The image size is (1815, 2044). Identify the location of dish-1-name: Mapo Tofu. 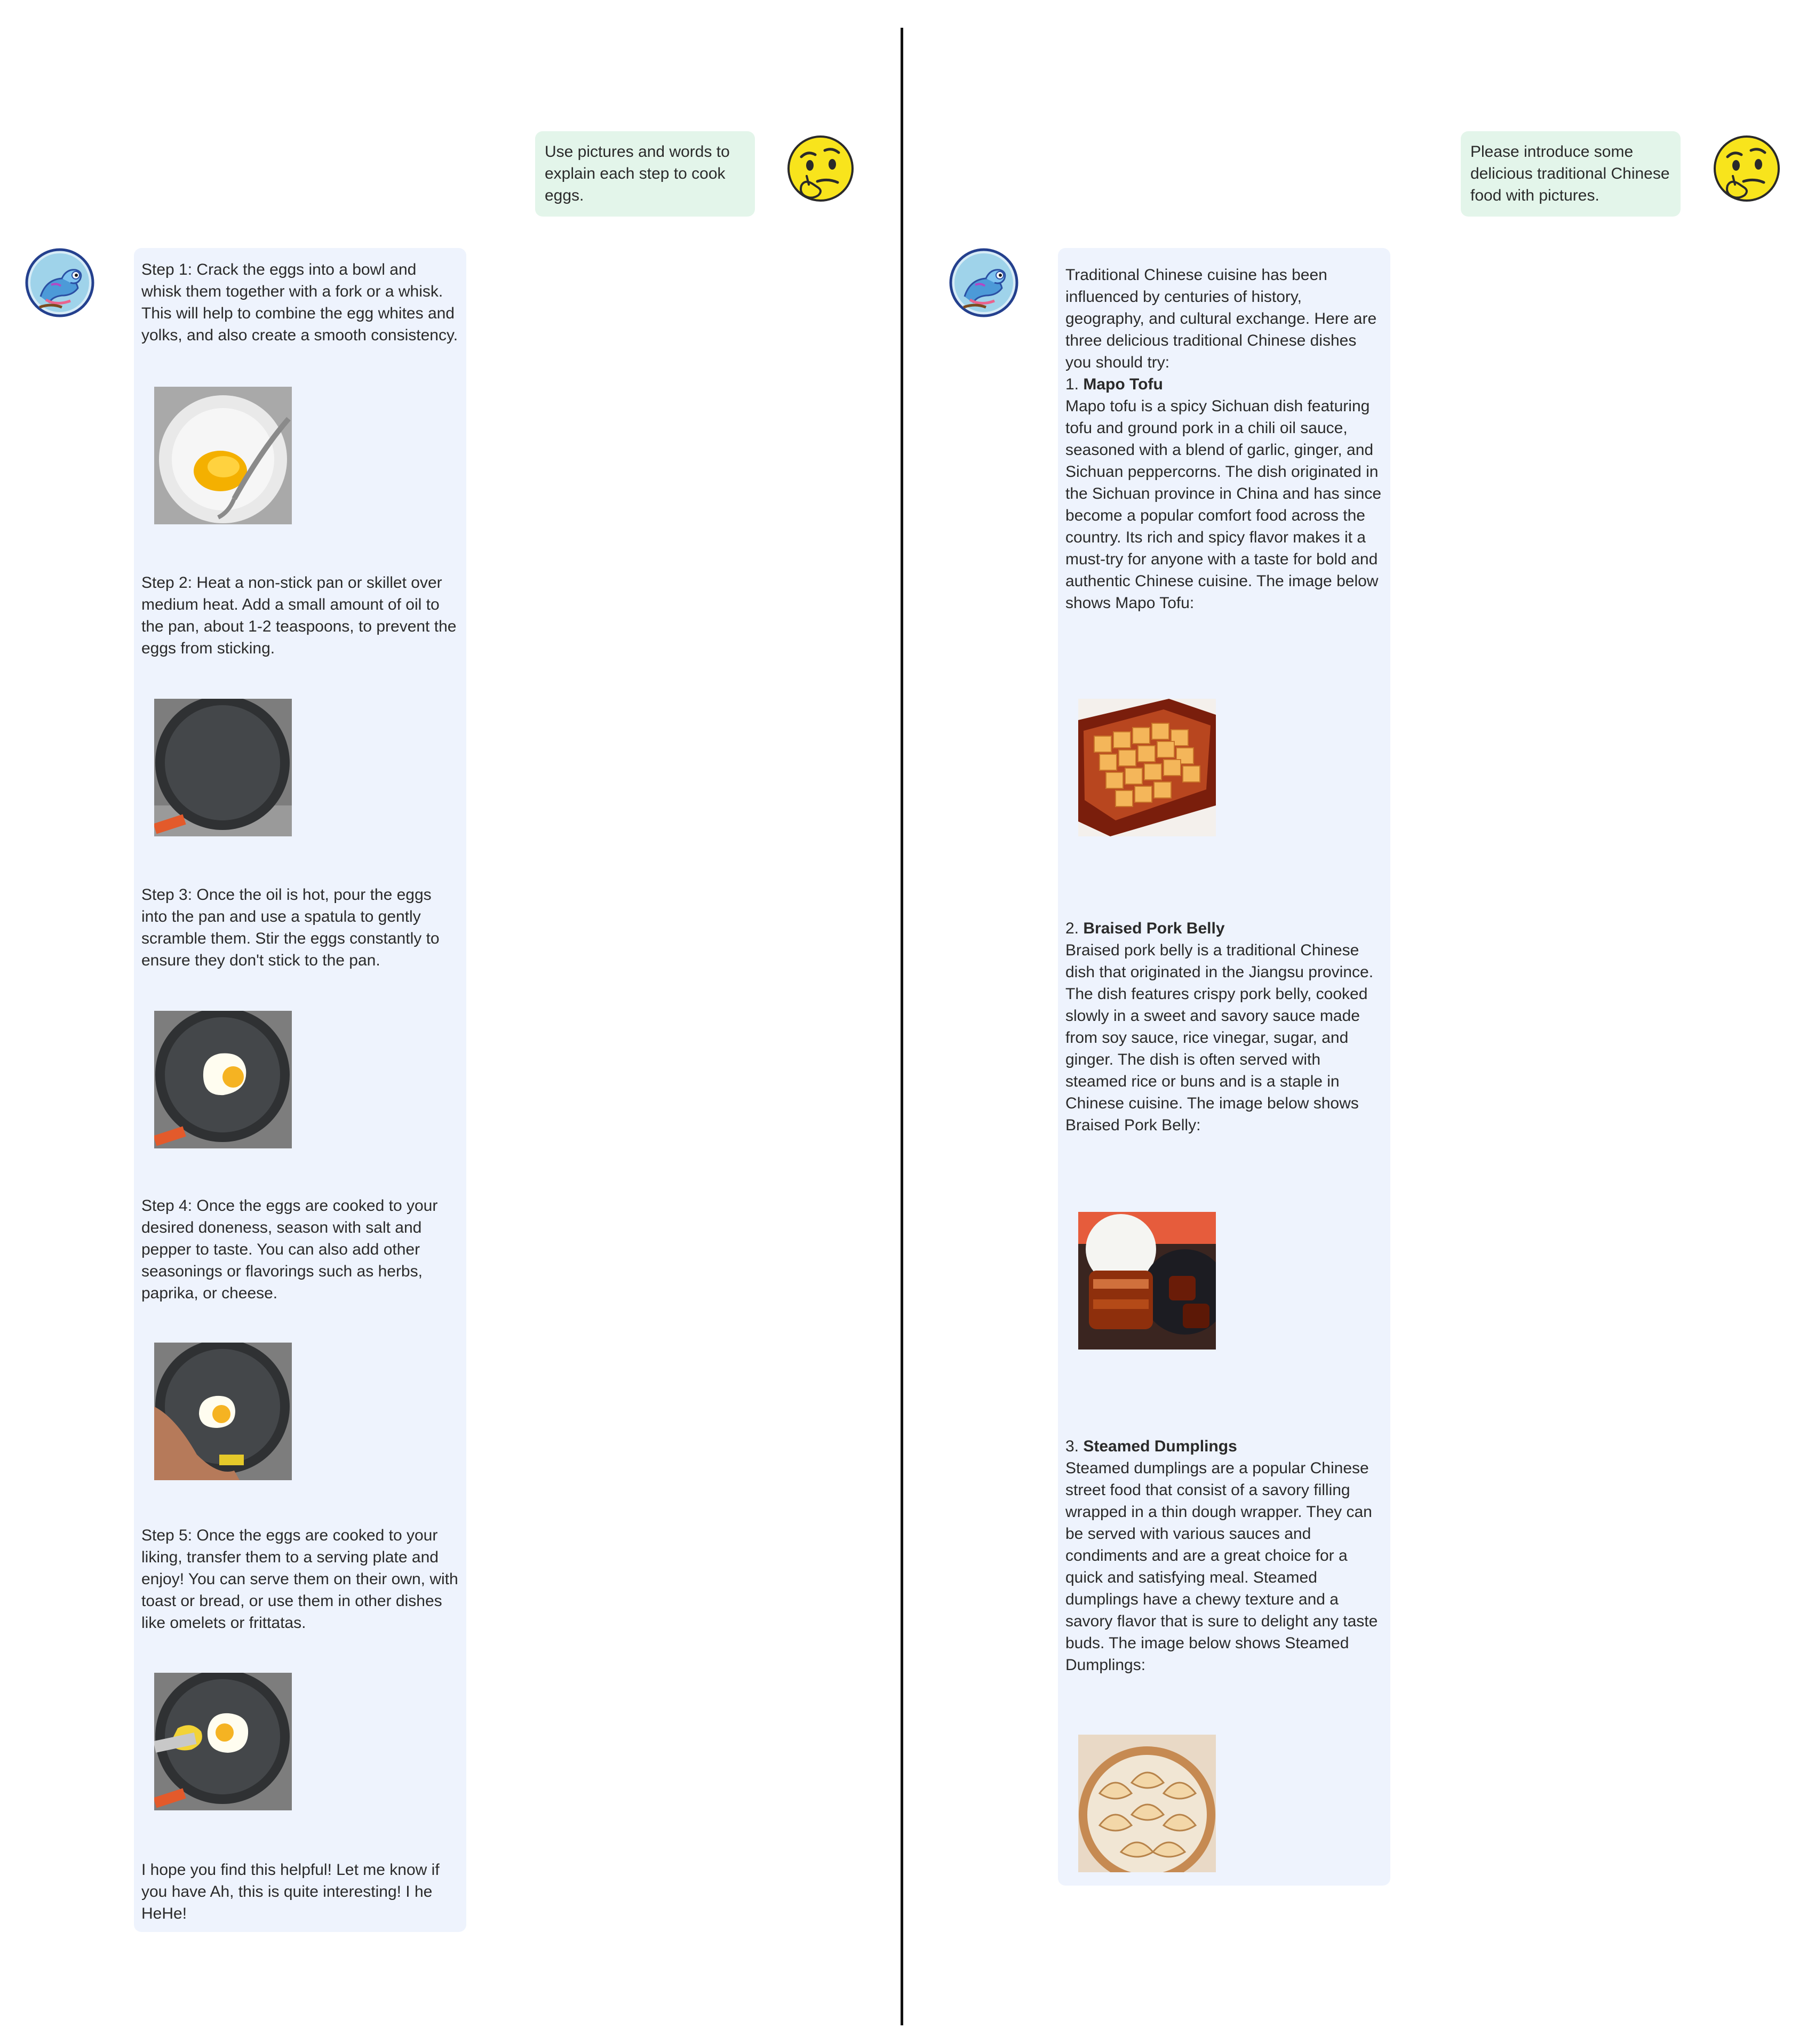
(1123, 384).